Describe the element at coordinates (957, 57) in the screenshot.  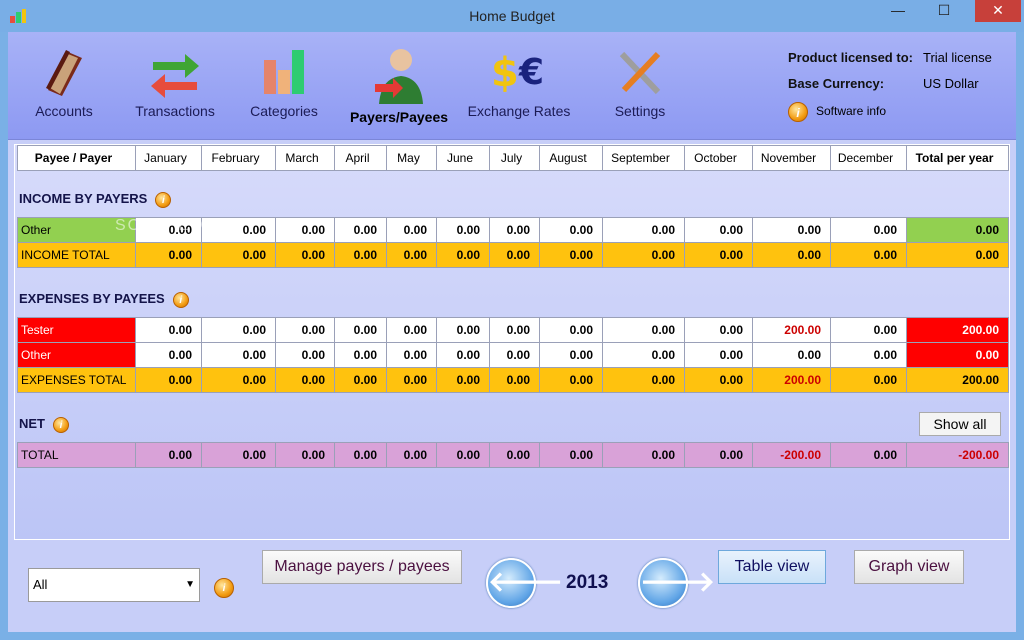
I see `license-value: Trial license` at that location.